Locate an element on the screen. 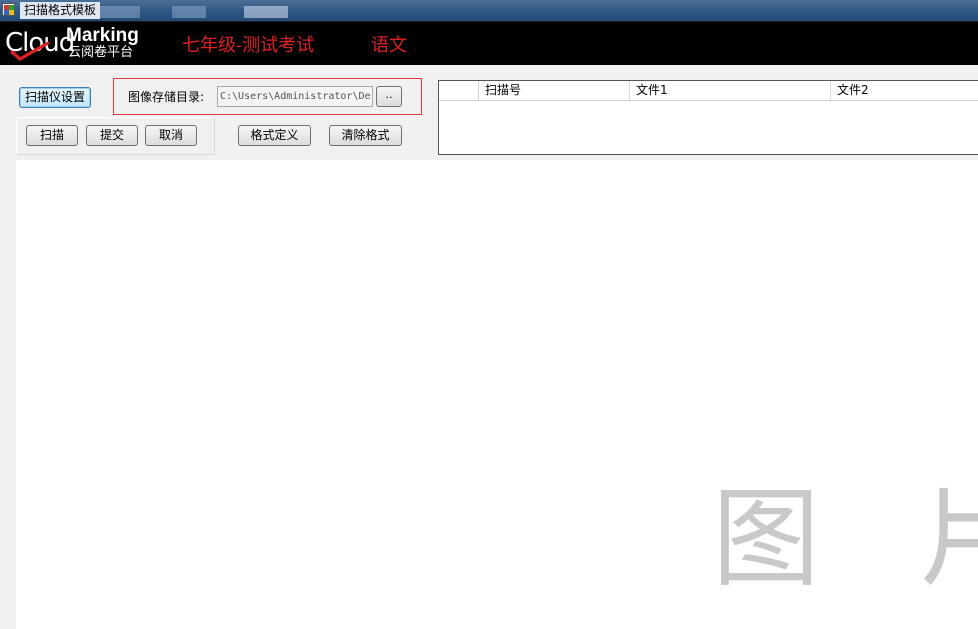 The height and width of the screenshot is (629, 978). scan-results-grid: 扫描号 文件1 文件2 is located at coordinates (708, 117).